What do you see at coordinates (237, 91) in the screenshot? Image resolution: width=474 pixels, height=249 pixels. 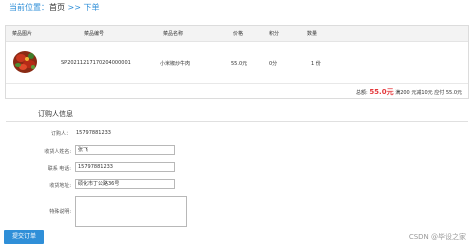 I see `order-summary: 总额: 55.0元 满200 元减10元 应付 55.0元` at bounding box center [237, 91].